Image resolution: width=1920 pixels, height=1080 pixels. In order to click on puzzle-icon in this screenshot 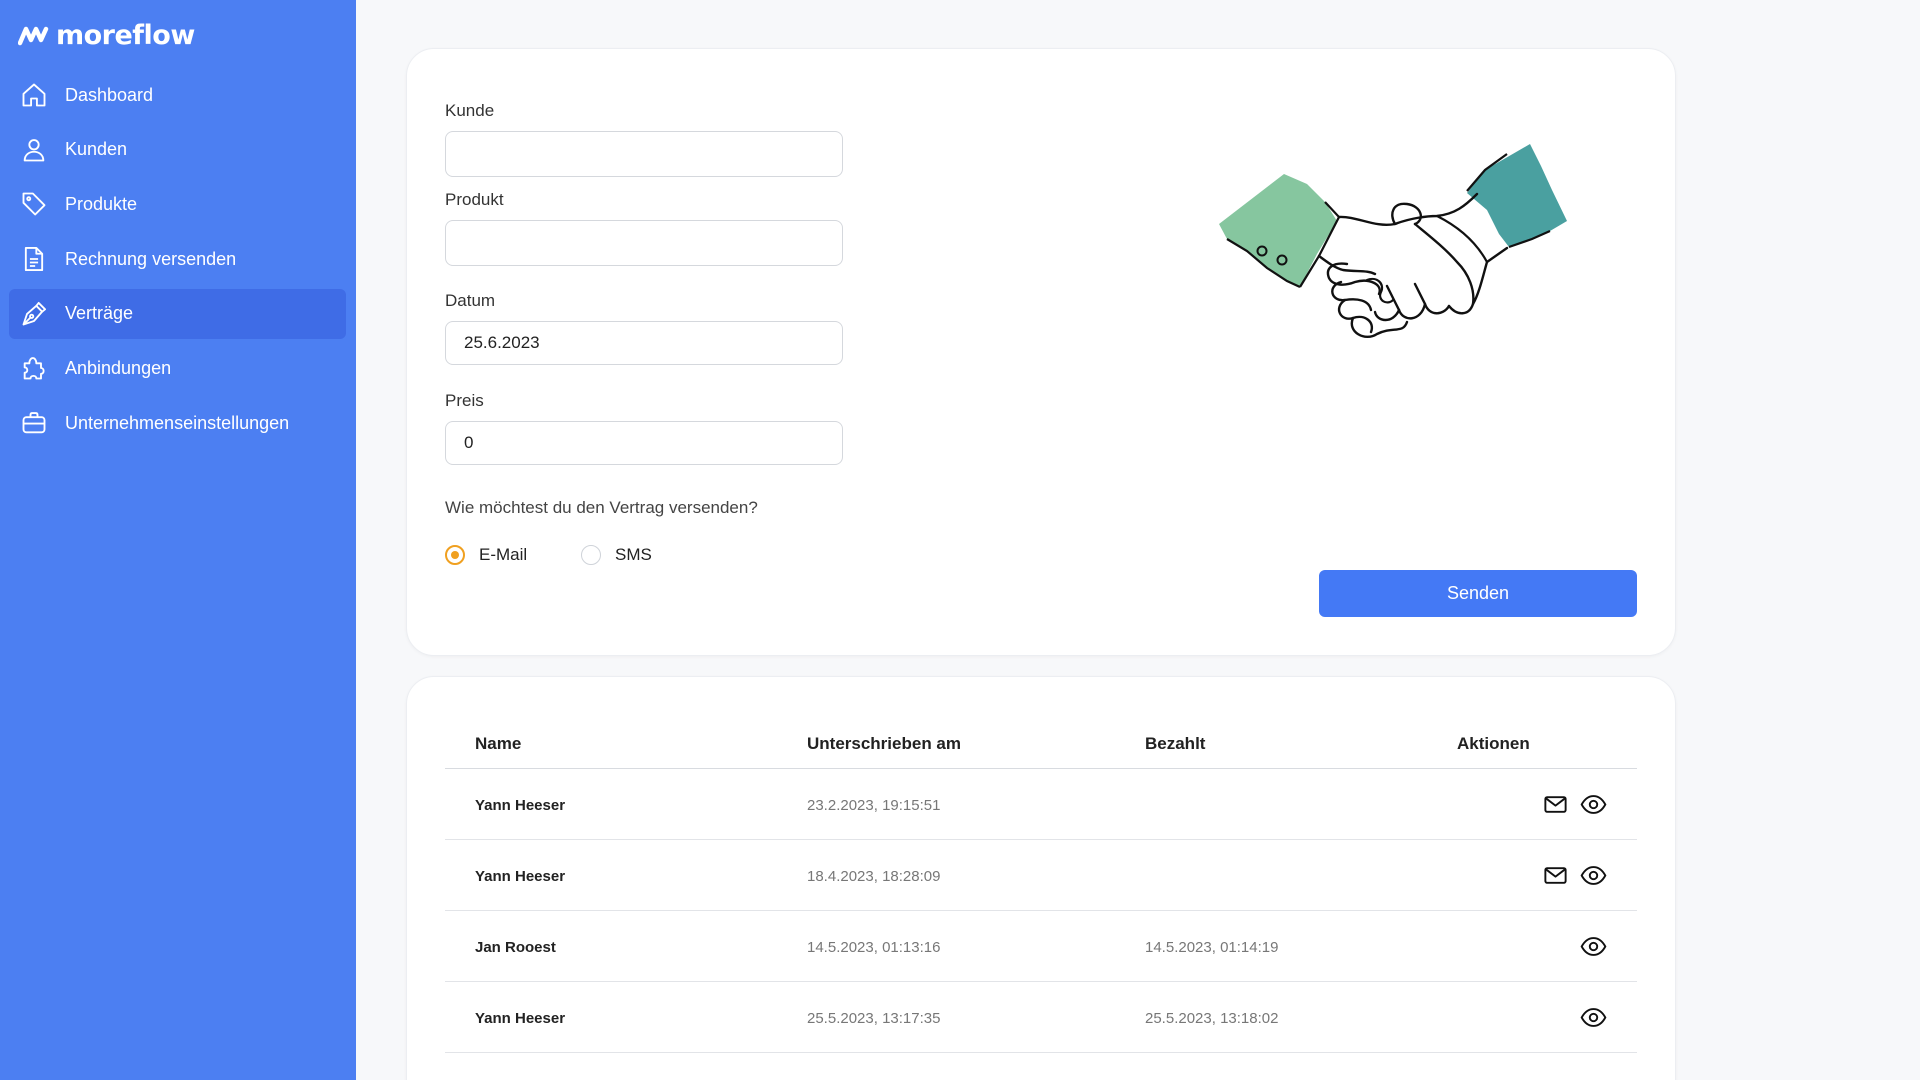, I will do `click(34, 368)`.